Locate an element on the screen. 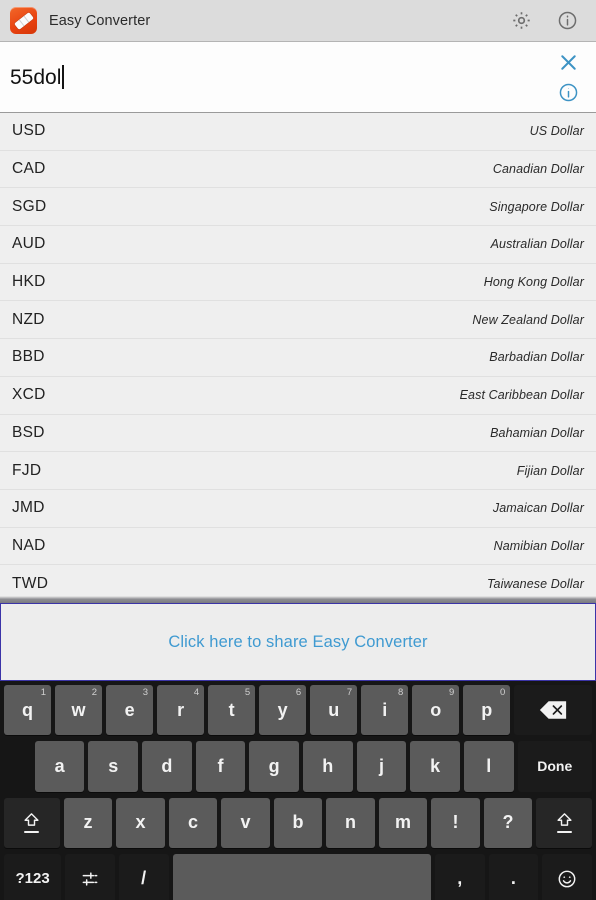 The height and width of the screenshot is (900, 596). keyboard-row2-left-spacer is located at coordinates (17, 766).